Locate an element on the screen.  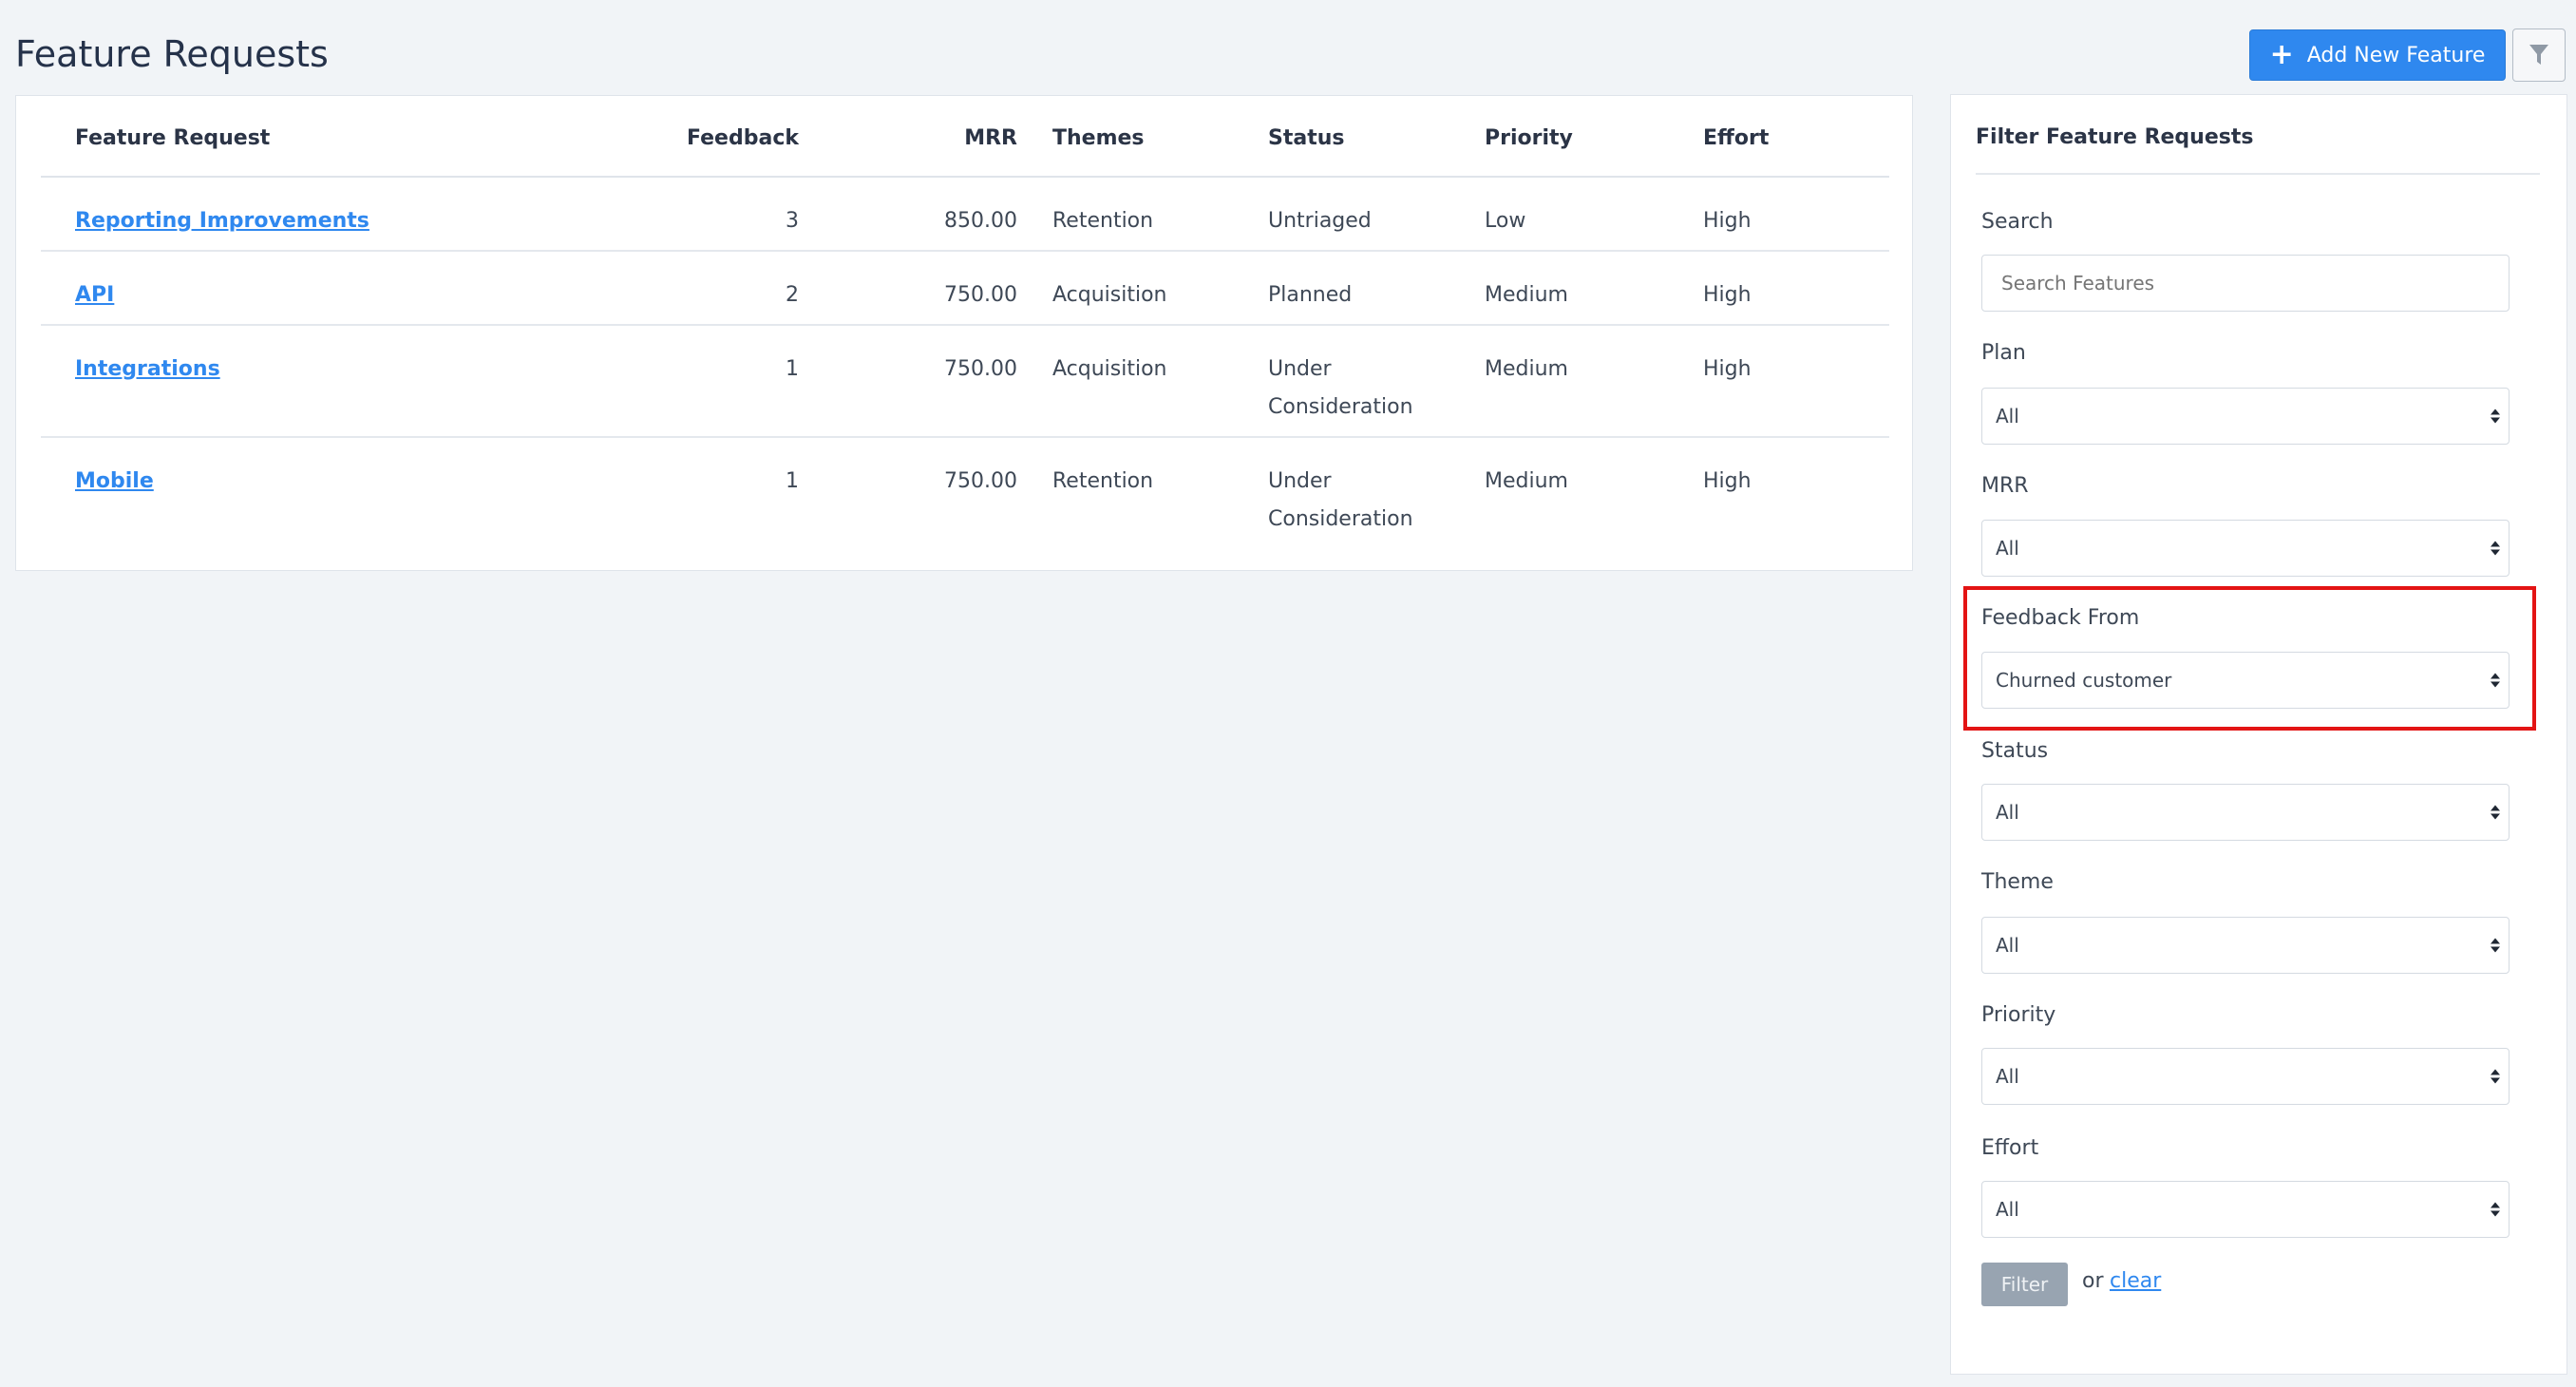
plan-select: All is located at coordinates (2245, 416).